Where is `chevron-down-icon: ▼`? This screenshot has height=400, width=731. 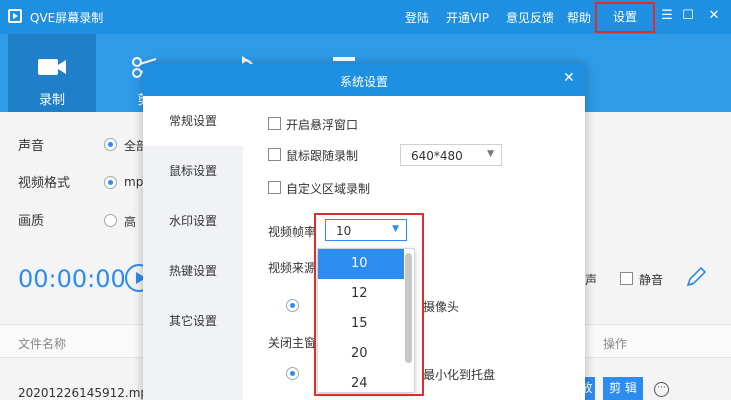
chevron-down-icon: ▼ is located at coordinates (490, 154).